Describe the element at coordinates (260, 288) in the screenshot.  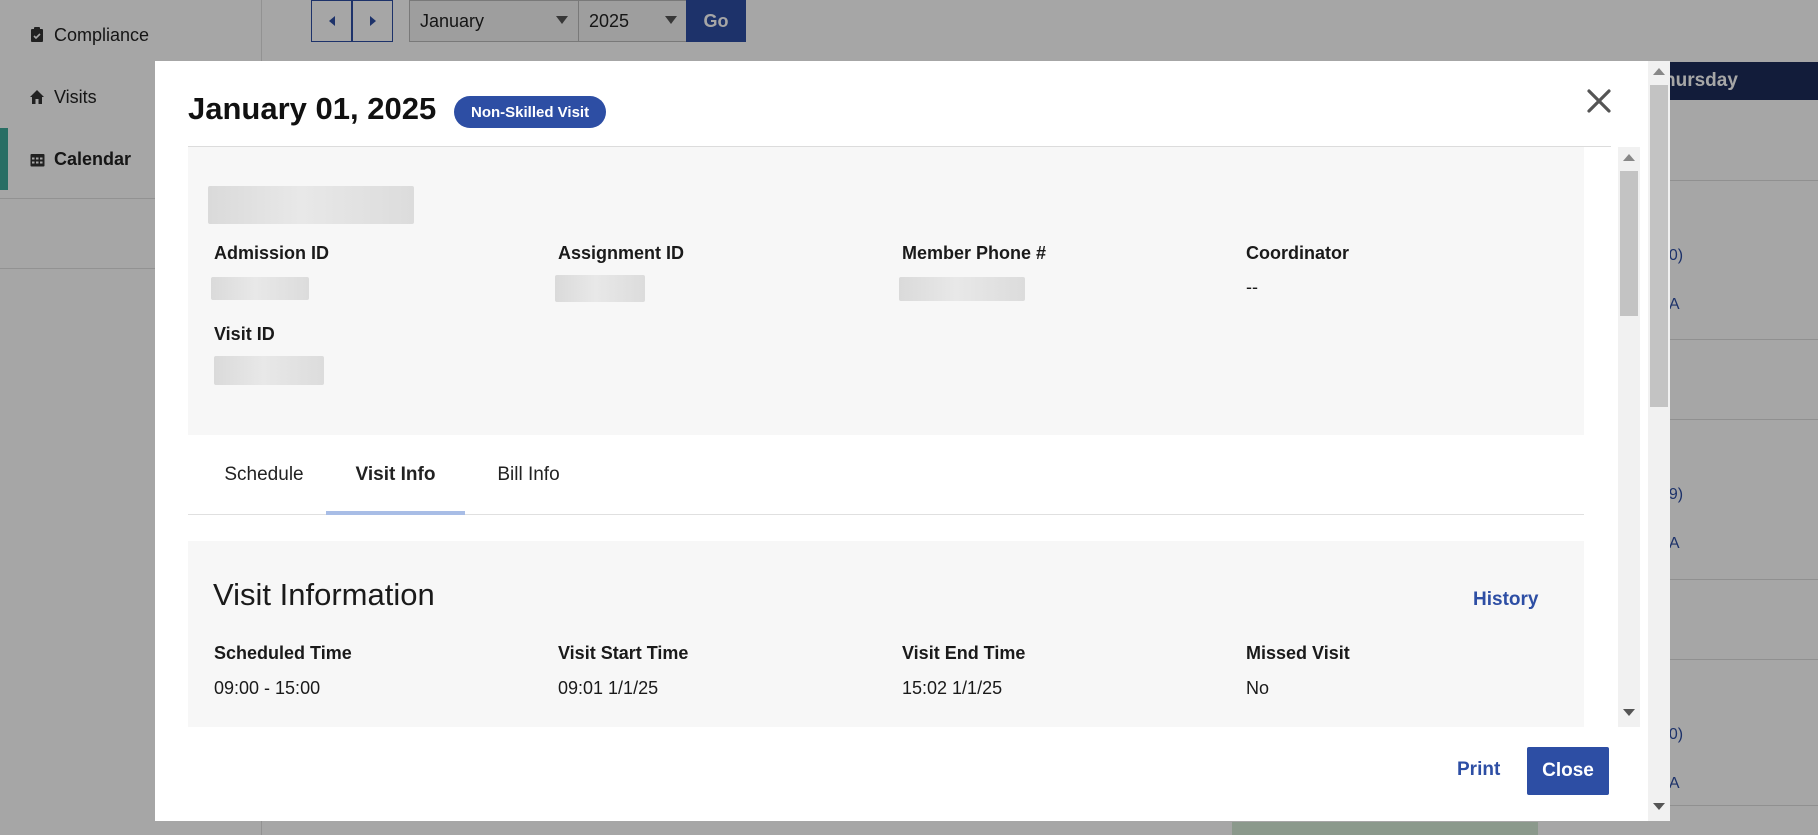
I see `admission-id-redacted` at that location.